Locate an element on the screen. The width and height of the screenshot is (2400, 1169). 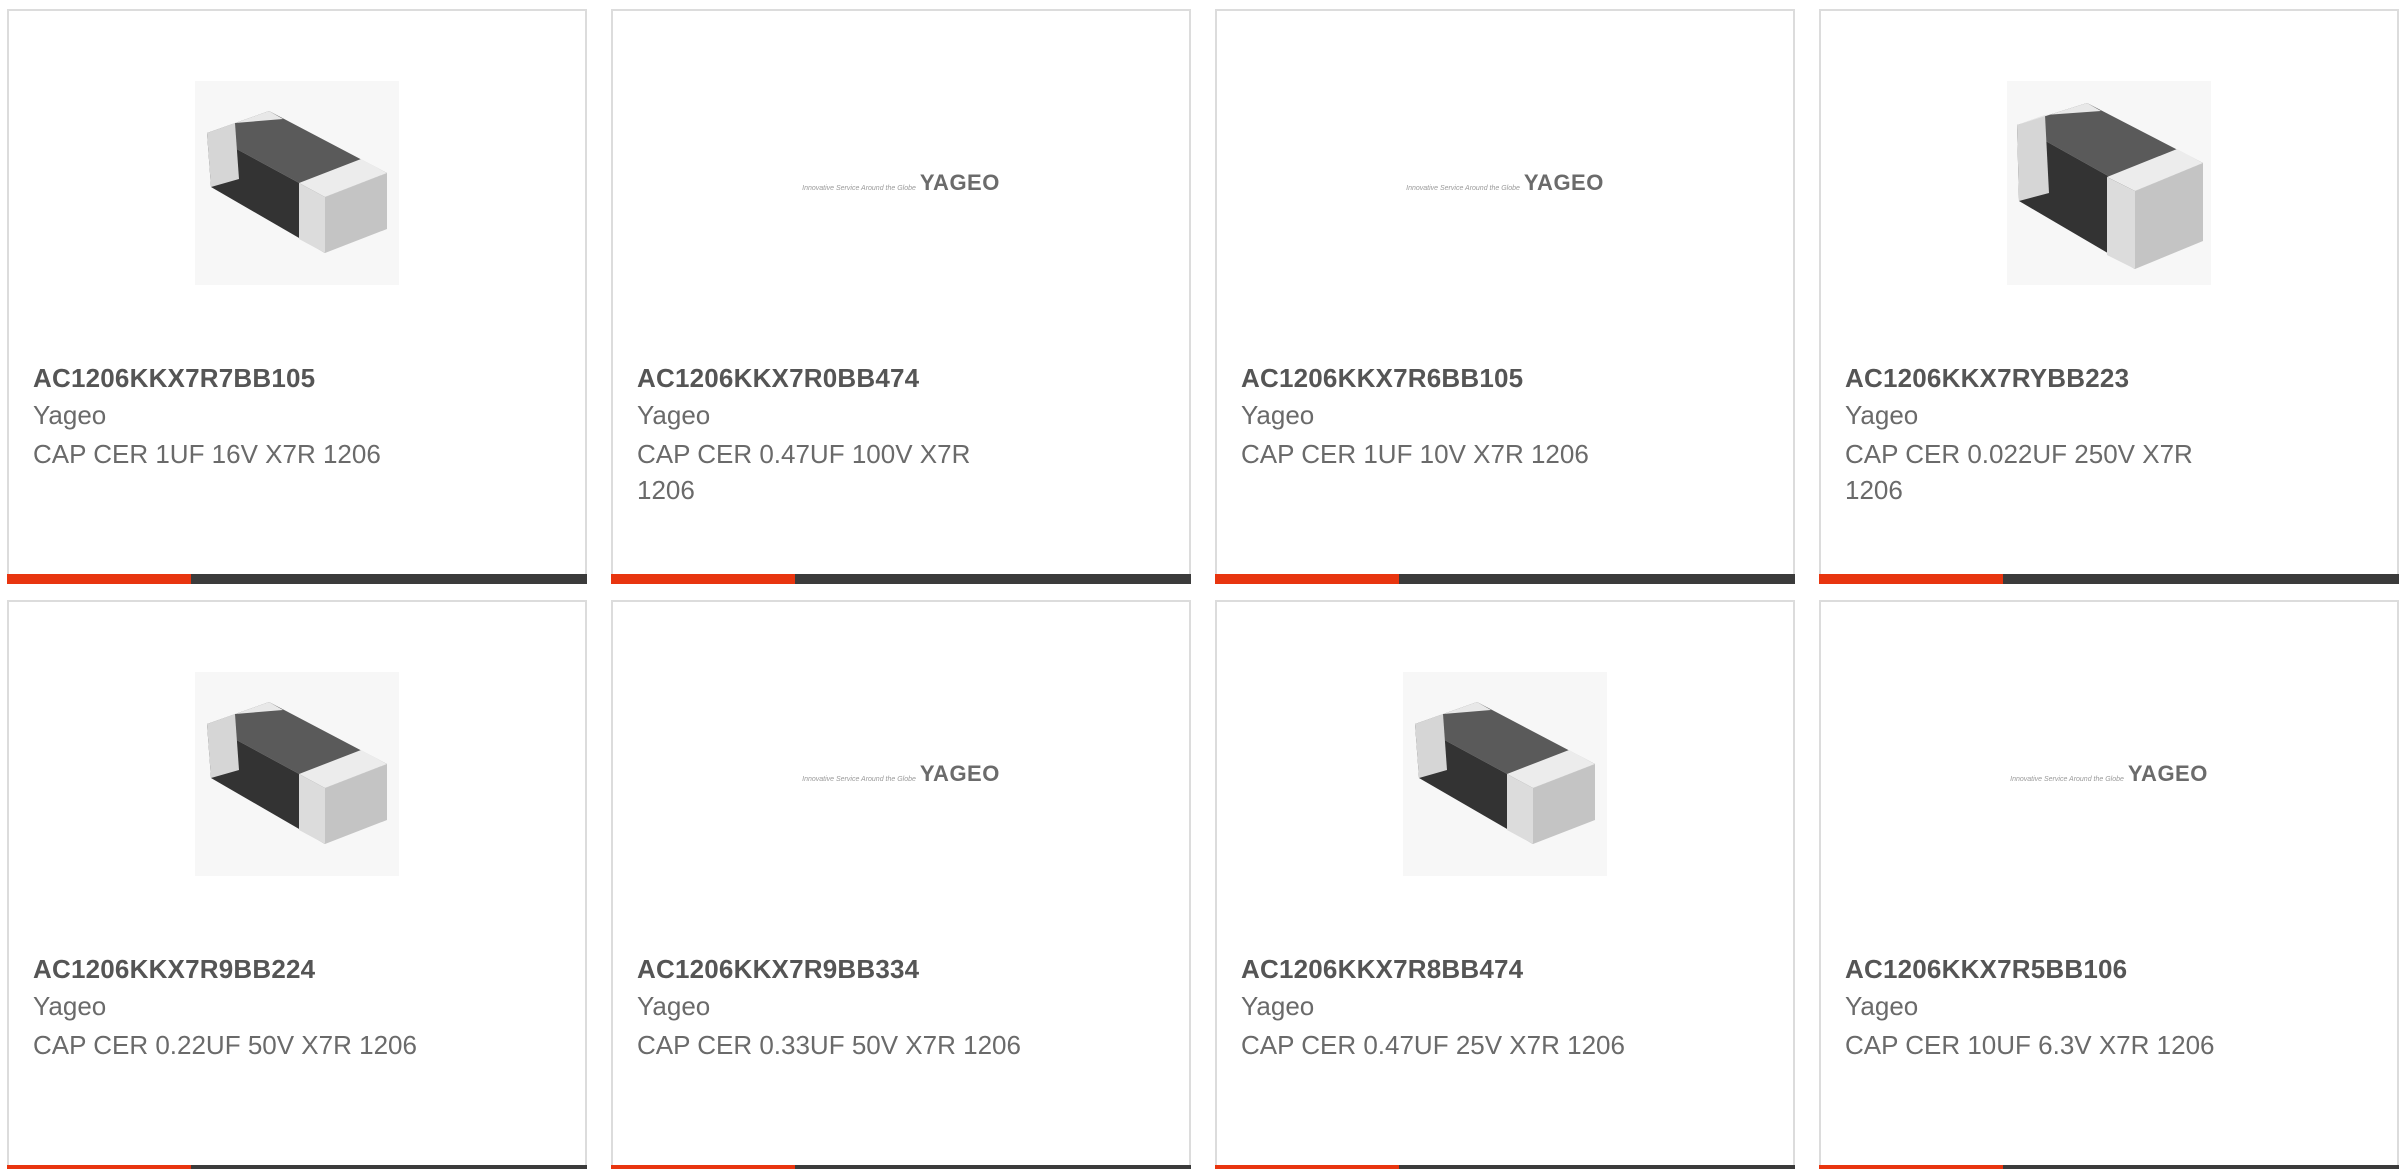
part-number: AC1206KKX7R0BB474 is located at coordinates (778, 378).